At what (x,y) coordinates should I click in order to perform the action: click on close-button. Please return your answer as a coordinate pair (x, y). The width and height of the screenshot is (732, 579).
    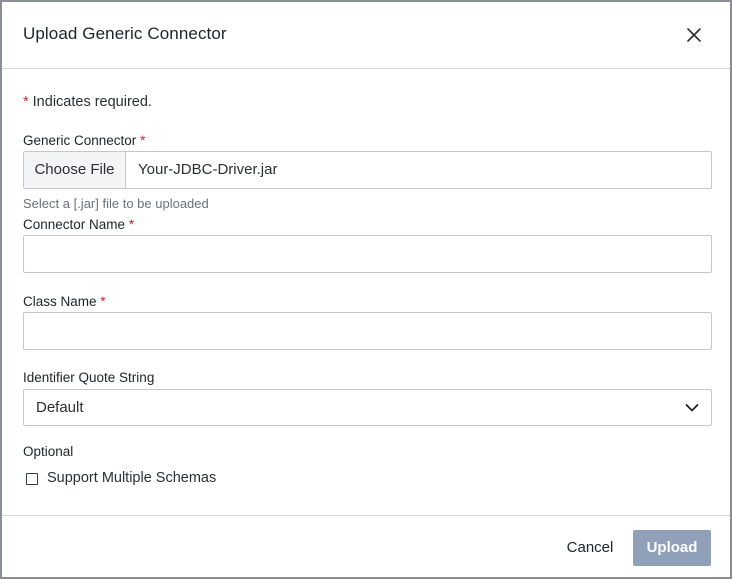
    Looking at the image, I should click on (694, 35).